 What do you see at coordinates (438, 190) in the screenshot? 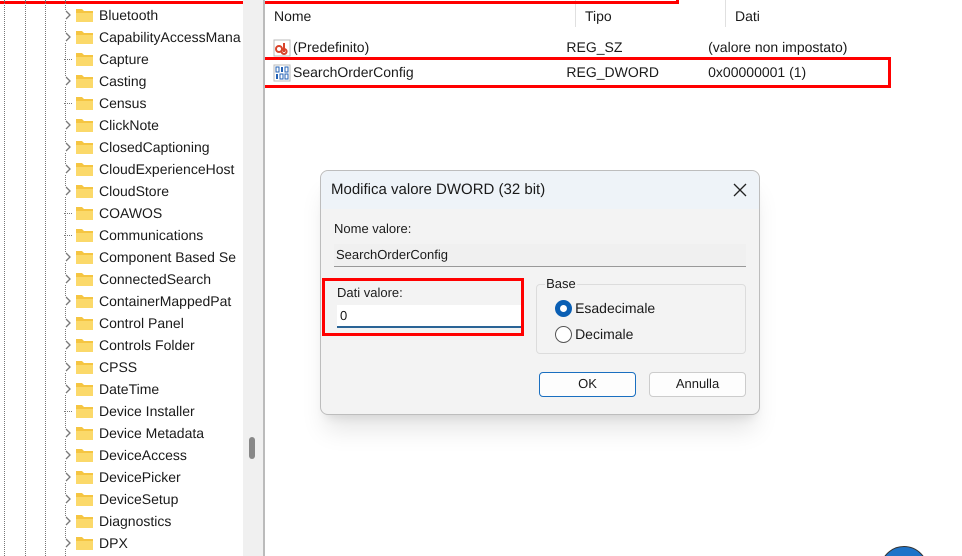
I see `dialog-title: Modifica valore DWORD (32 bit)` at bounding box center [438, 190].